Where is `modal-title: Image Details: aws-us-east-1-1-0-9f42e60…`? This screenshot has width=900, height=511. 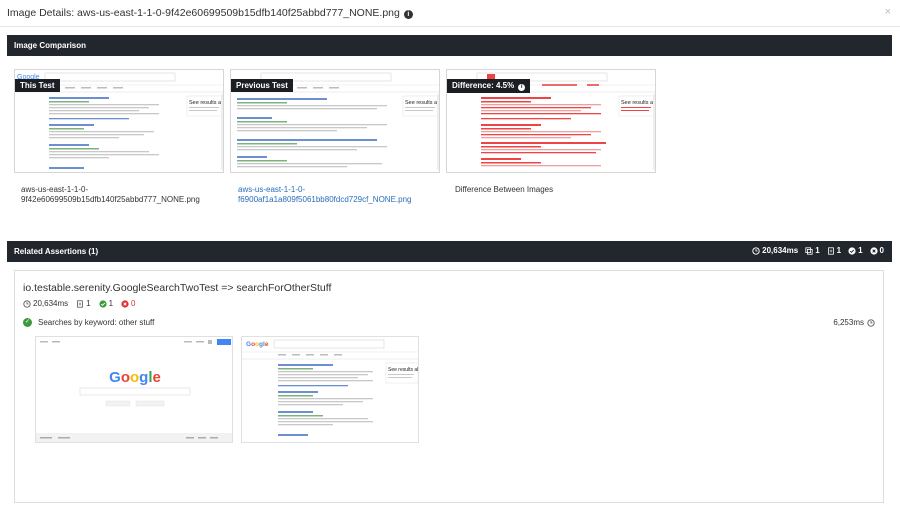 modal-title: Image Details: aws-us-east-1-1-0-9f42e60… is located at coordinates (210, 13).